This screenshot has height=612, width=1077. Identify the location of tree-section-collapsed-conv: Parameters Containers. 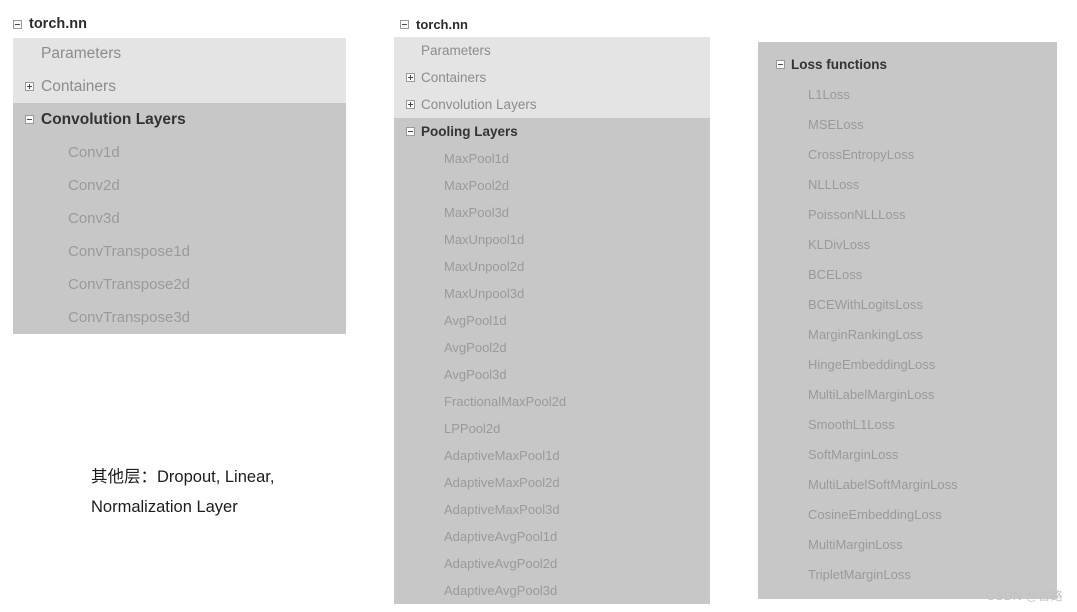
(179, 70).